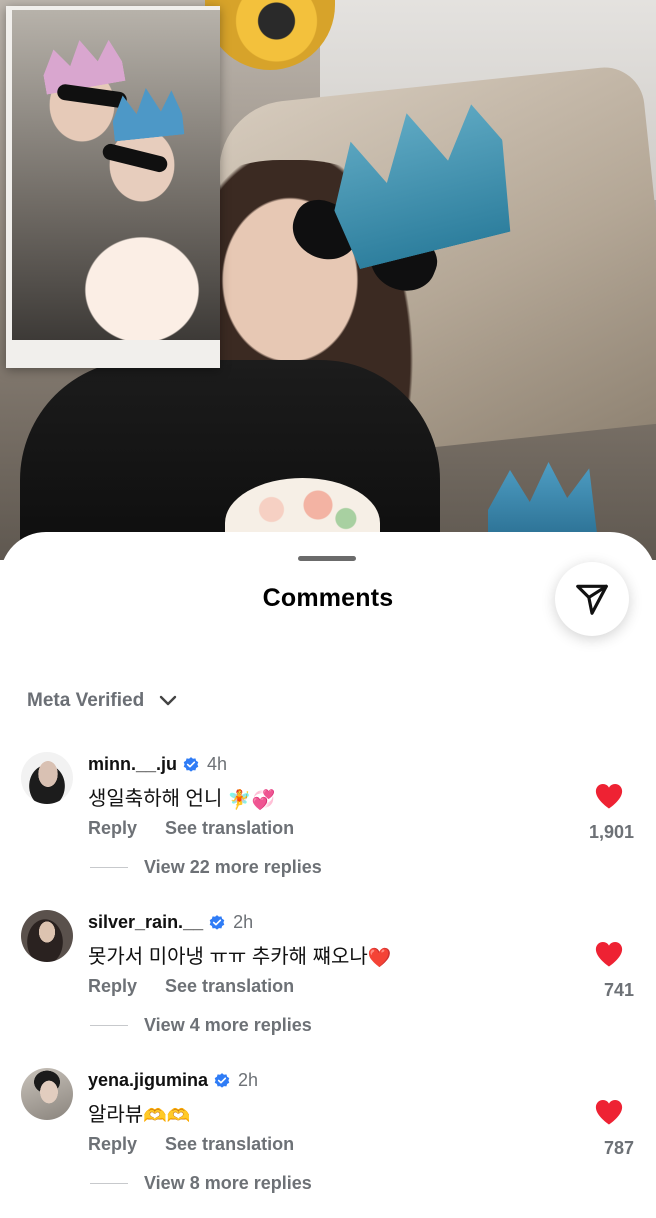 The image size is (656, 1218). What do you see at coordinates (116, 175) in the screenshot?
I see `polaroid-image` at bounding box center [116, 175].